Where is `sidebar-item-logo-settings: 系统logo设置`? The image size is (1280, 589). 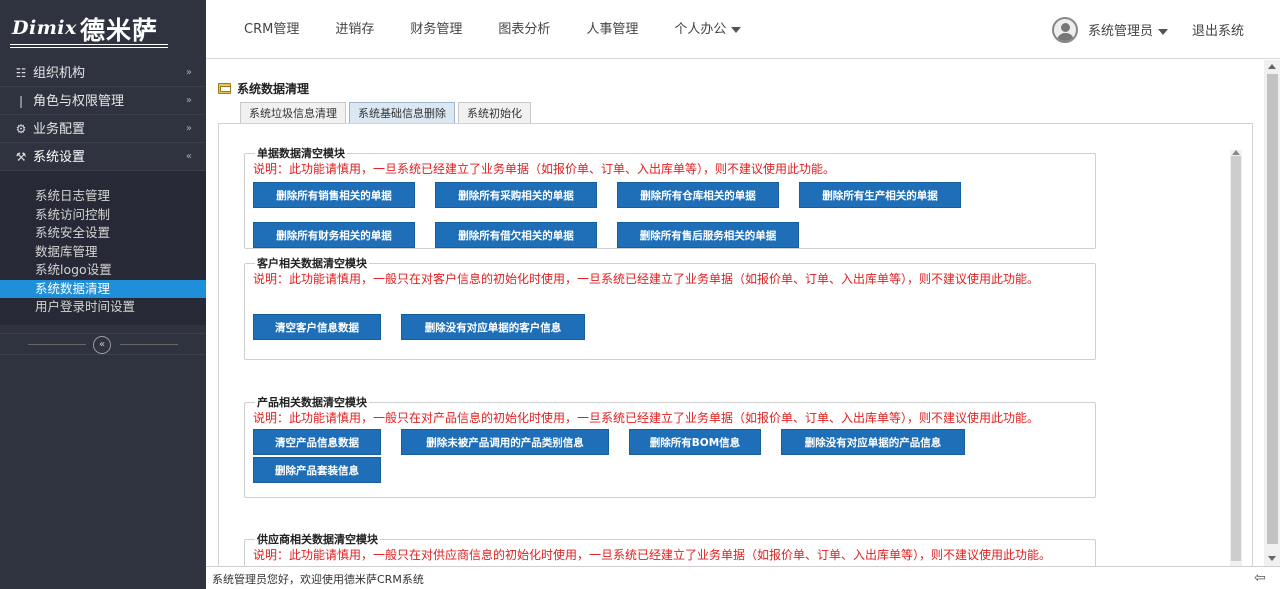 sidebar-item-logo-settings: 系统logo设置 is located at coordinates (103, 270).